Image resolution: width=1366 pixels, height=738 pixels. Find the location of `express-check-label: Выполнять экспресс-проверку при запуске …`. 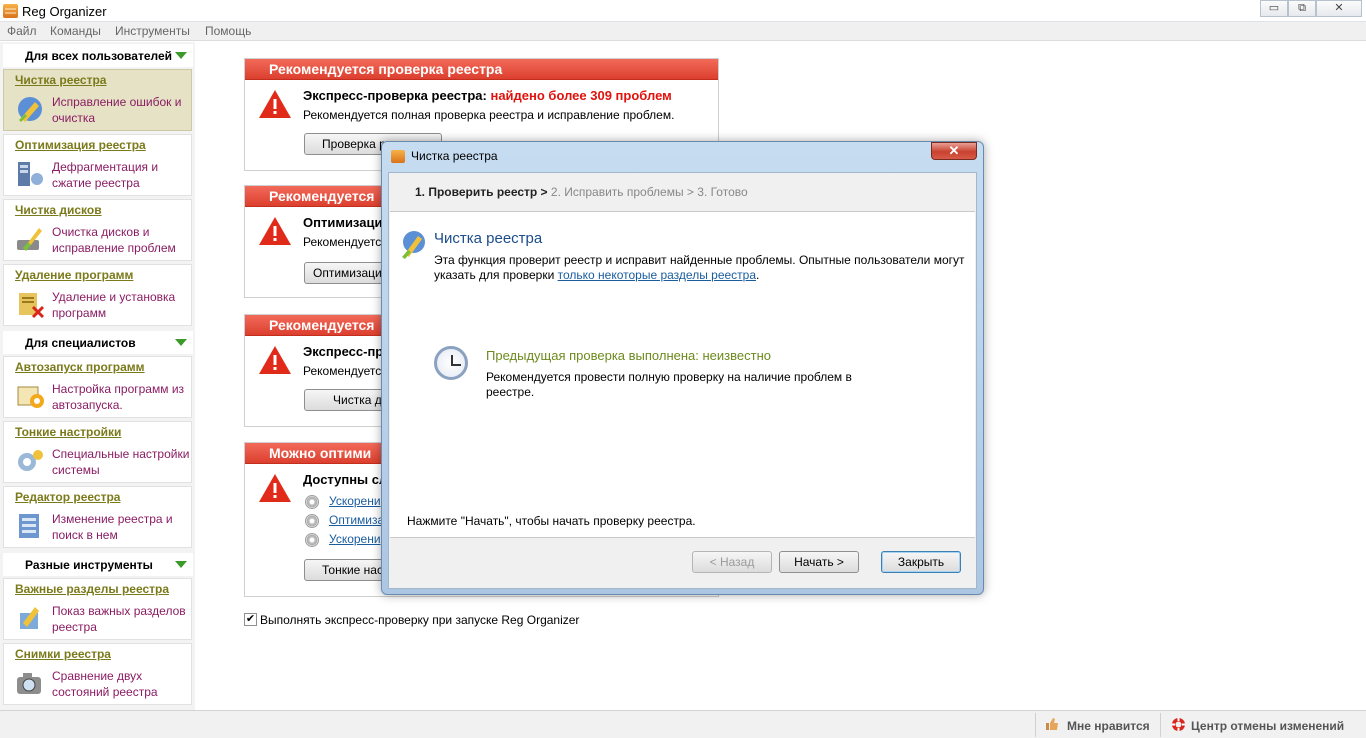

express-check-label: Выполнять экспресс-проверку при запуске … is located at coordinates (420, 620).